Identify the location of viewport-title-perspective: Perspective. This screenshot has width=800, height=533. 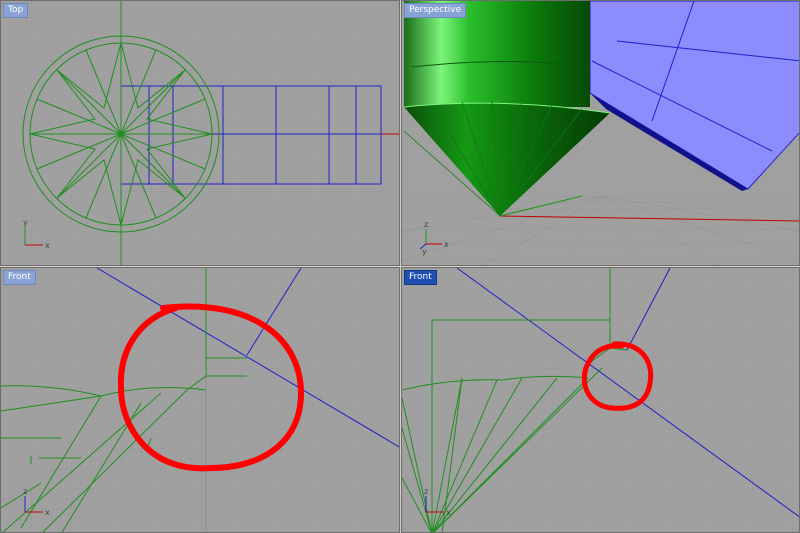
(435, 10).